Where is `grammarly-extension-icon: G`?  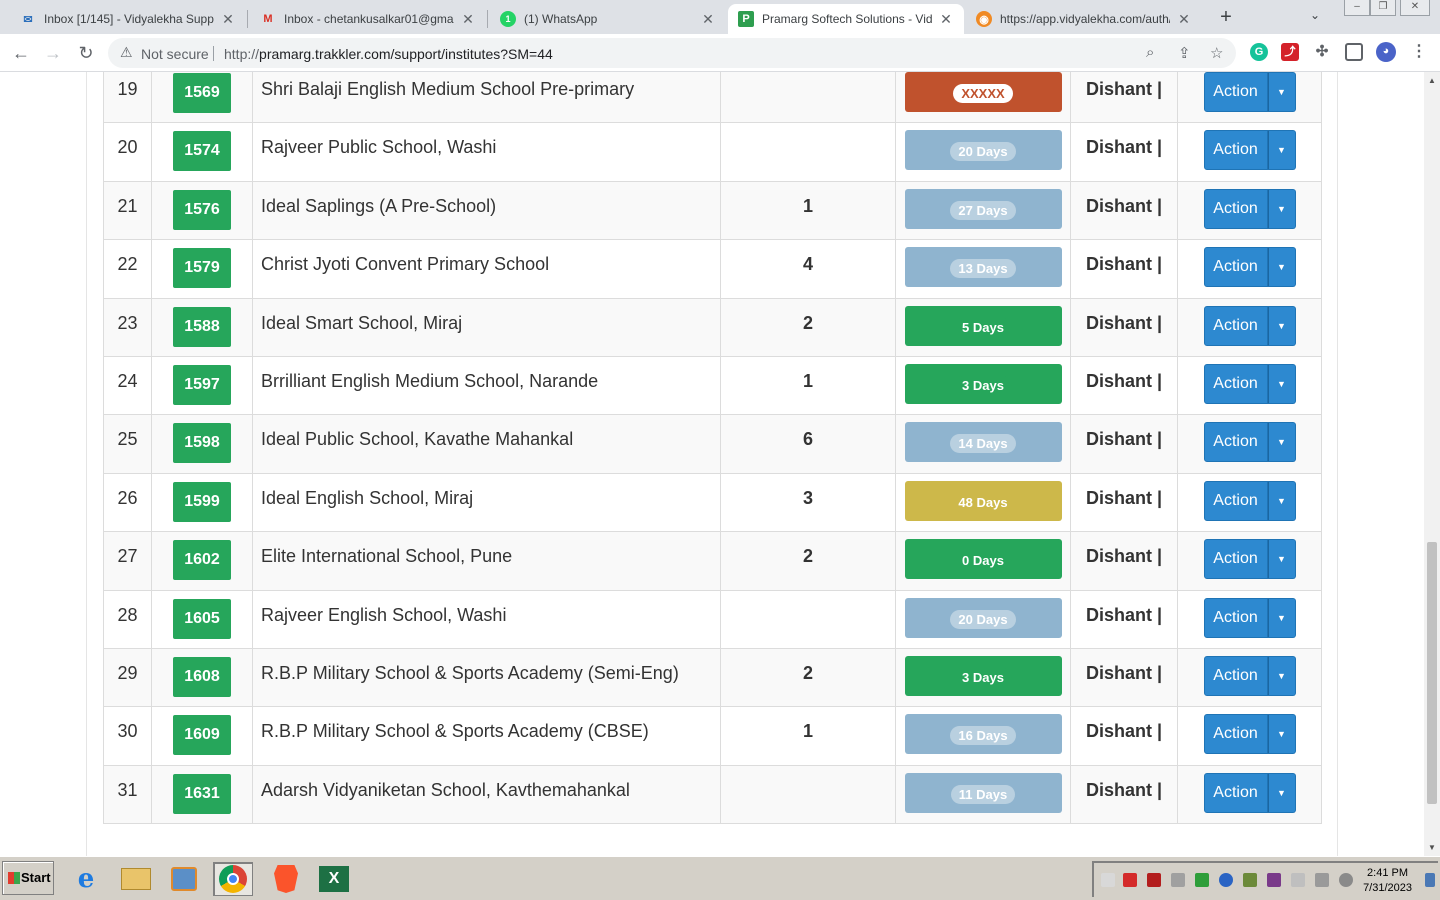
grammarly-extension-icon: G is located at coordinates (1259, 52).